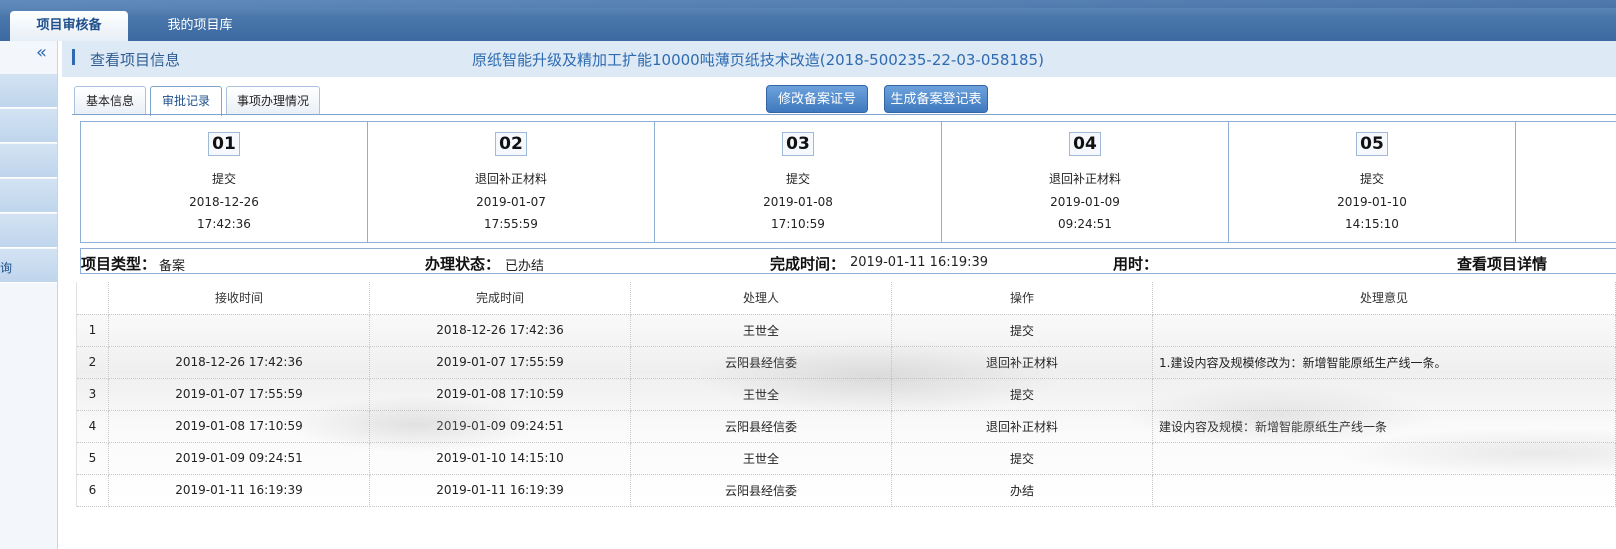  What do you see at coordinates (92, 362) in the screenshot?
I see `row-index: 2` at bounding box center [92, 362].